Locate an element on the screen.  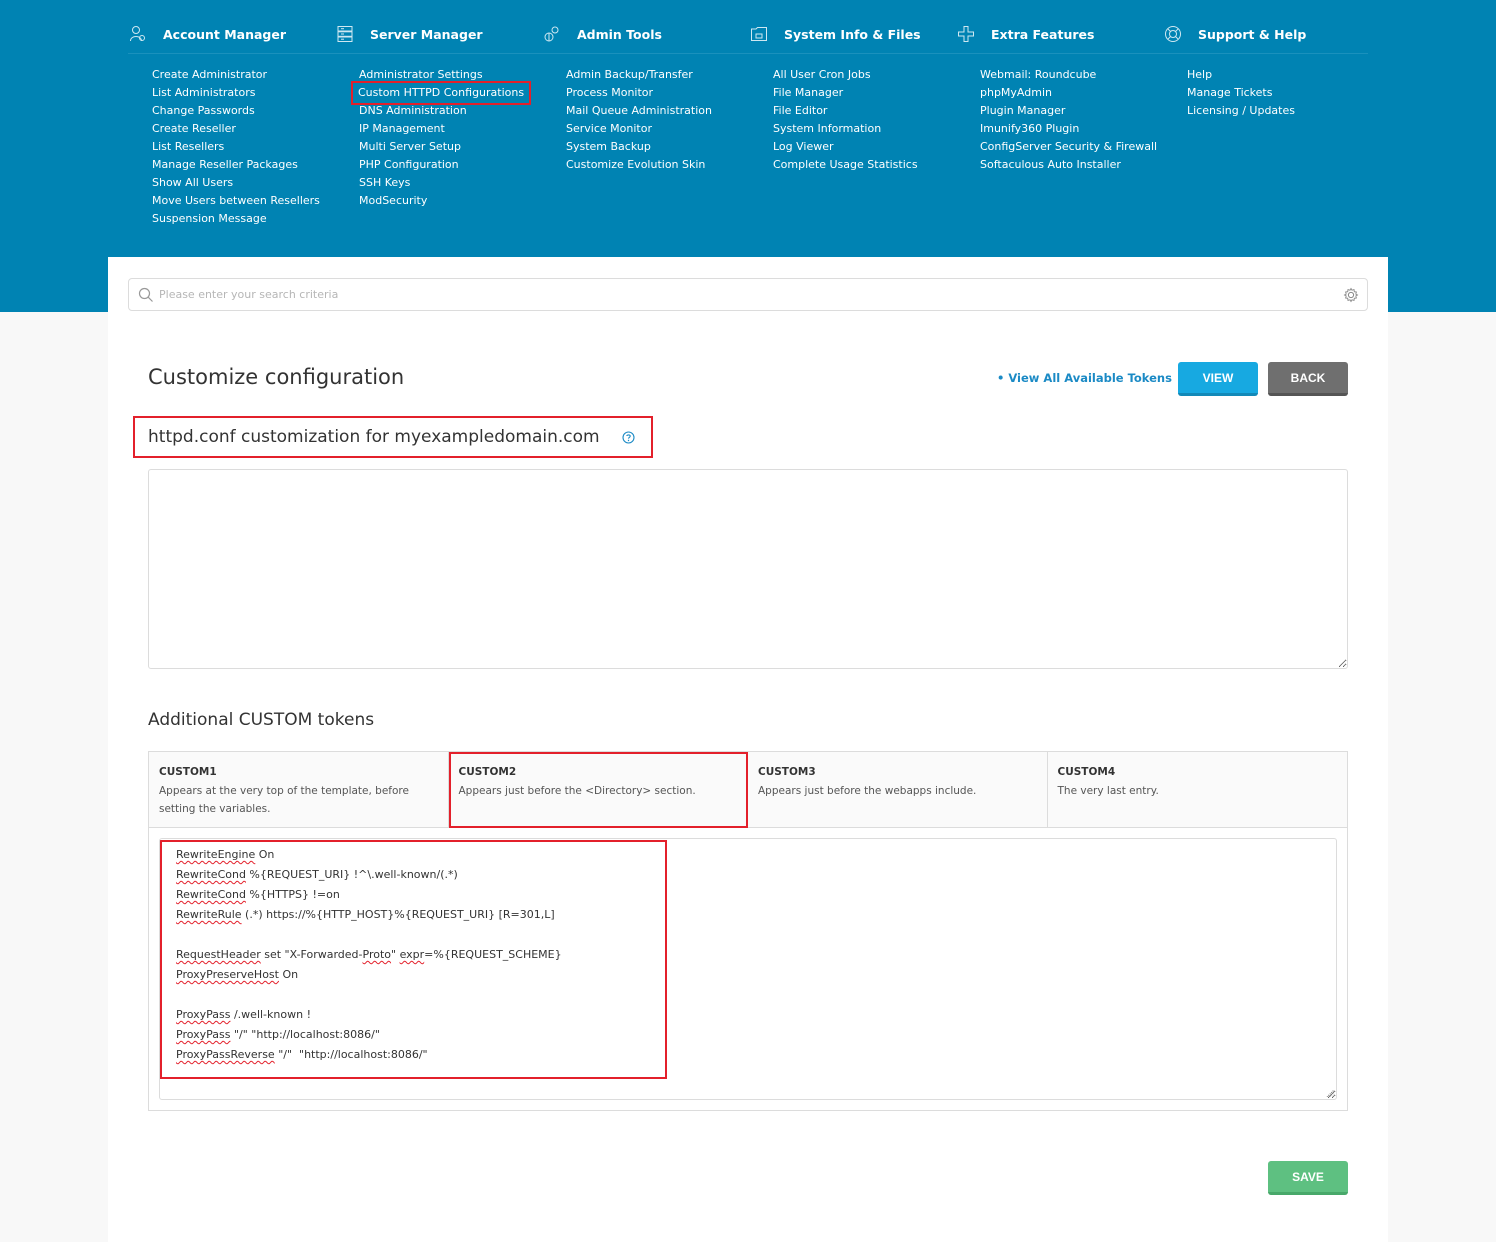
nav-link: Complete Usage Statistics is located at coordinates (845, 165).